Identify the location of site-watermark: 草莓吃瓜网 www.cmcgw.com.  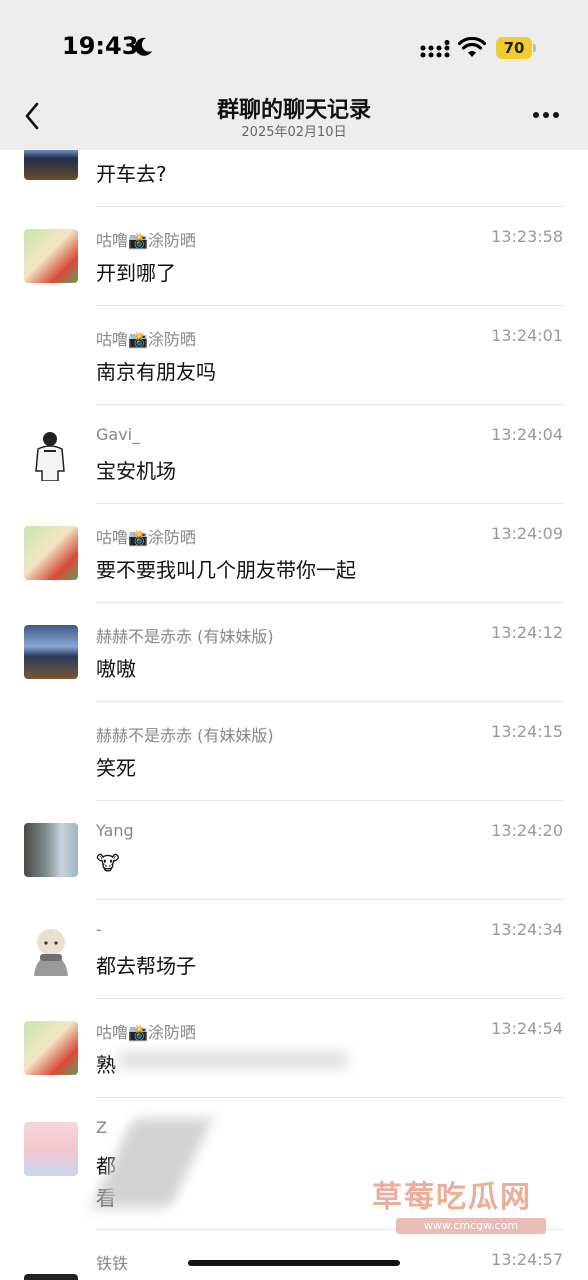
(472, 1207).